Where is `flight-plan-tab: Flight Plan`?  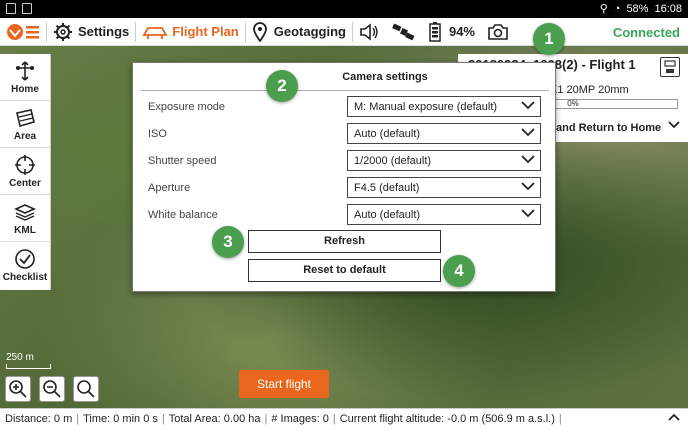 flight-plan-tab: Flight Plan is located at coordinates (190, 32).